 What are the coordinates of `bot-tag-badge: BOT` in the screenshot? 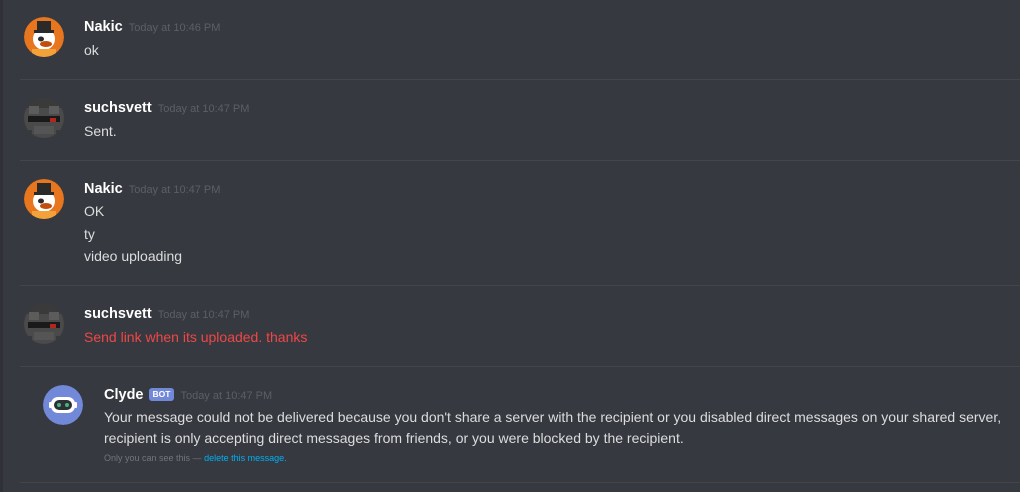 It's located at (161, 394).